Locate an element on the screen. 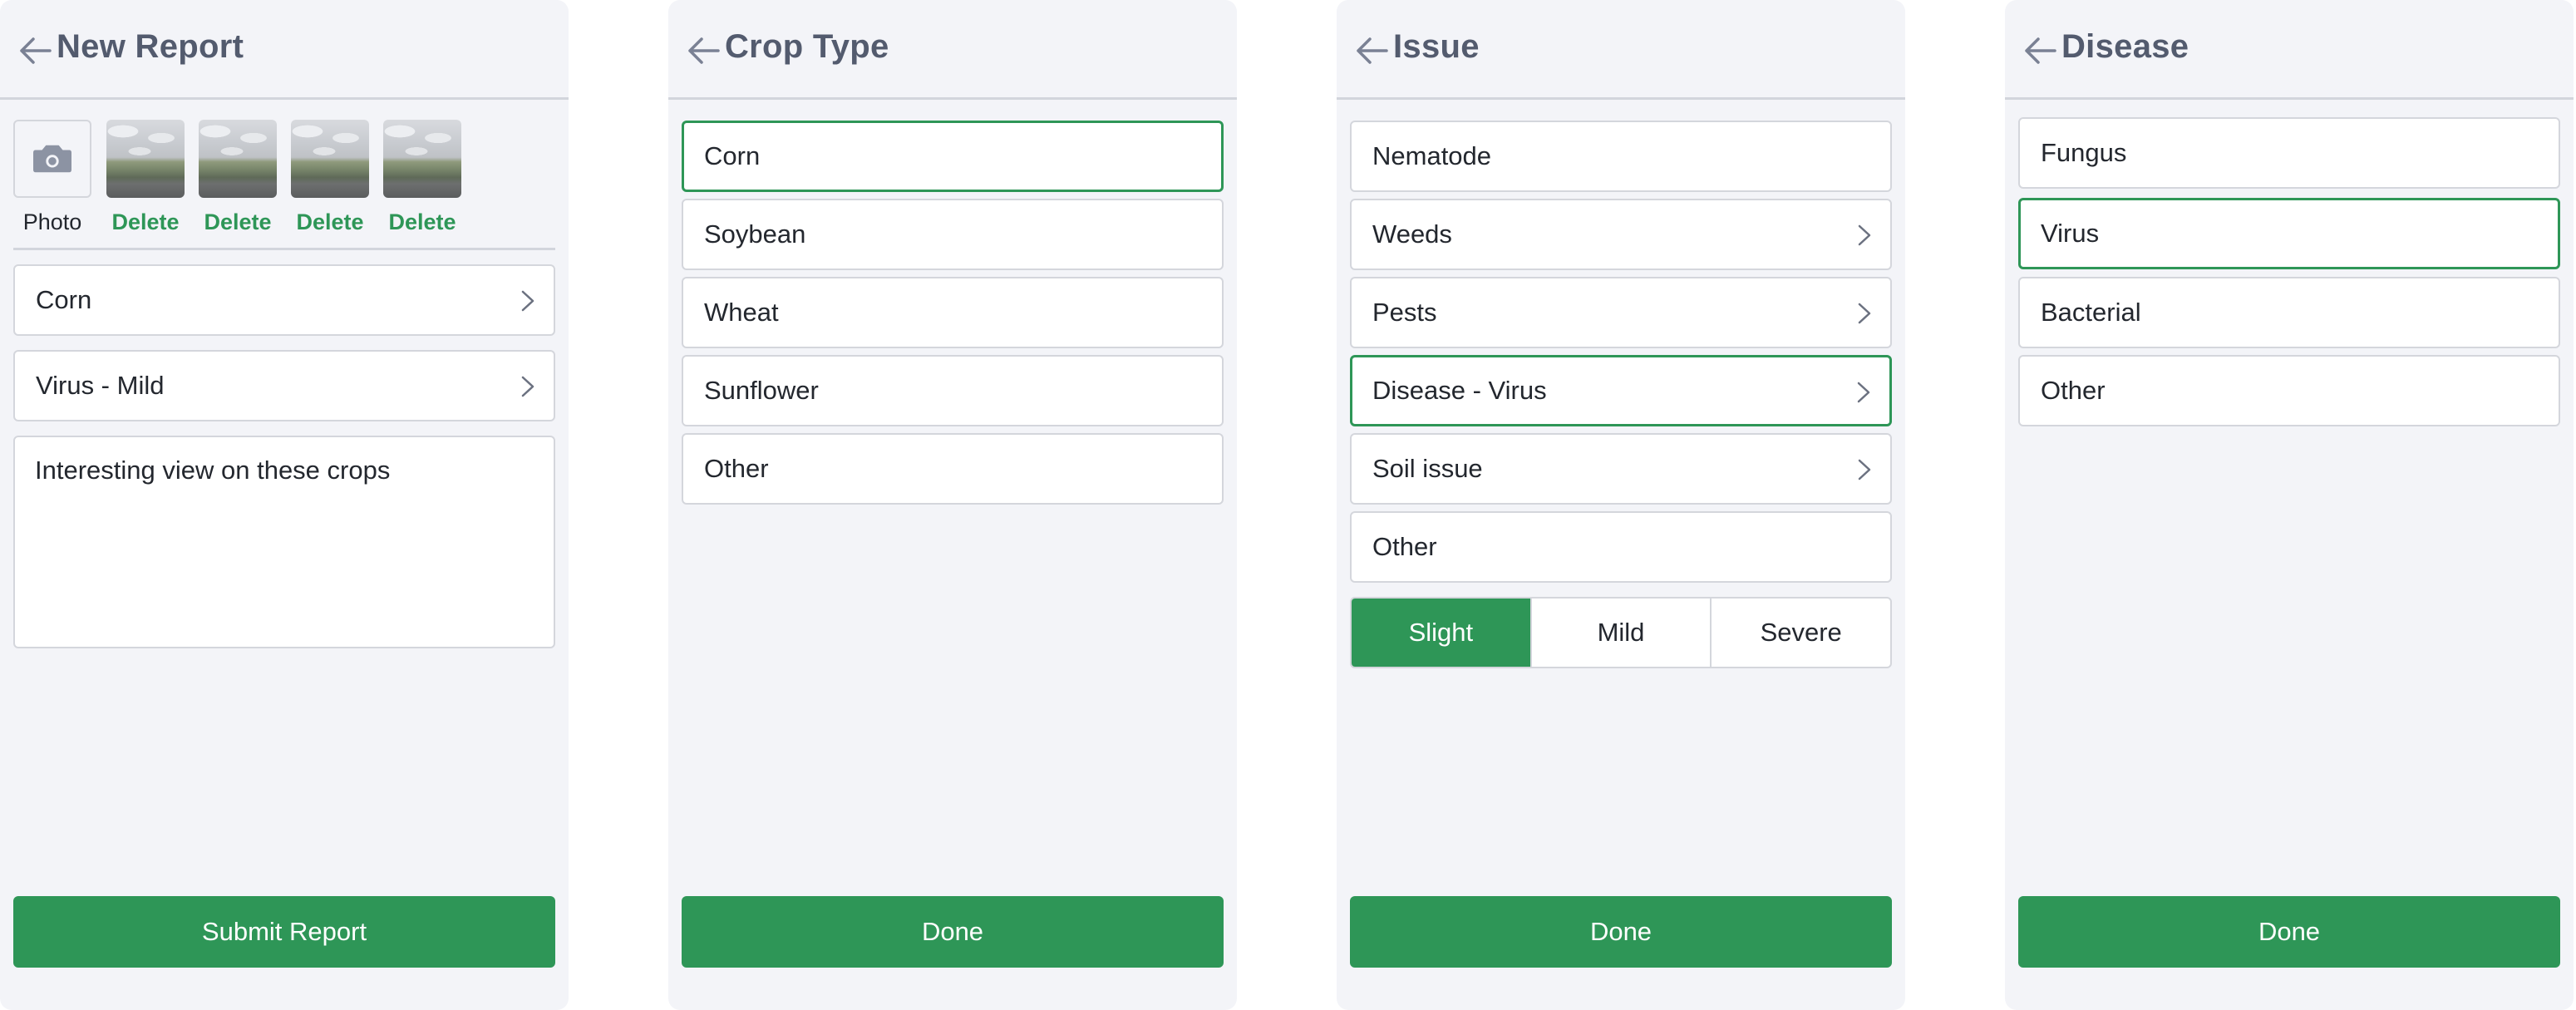 The image size is (2576, 1010). crop-type-selector: Corn is located at coordinates (284, 300).